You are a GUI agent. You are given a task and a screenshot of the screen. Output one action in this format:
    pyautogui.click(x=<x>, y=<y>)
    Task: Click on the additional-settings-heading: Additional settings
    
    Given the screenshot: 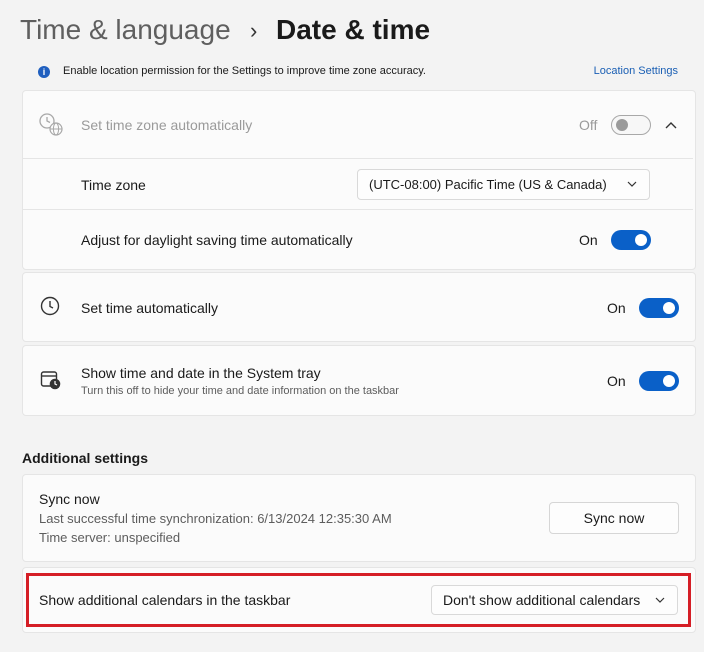 What is the action you would take?
    pyautogui.click(x=85, y=458)
    